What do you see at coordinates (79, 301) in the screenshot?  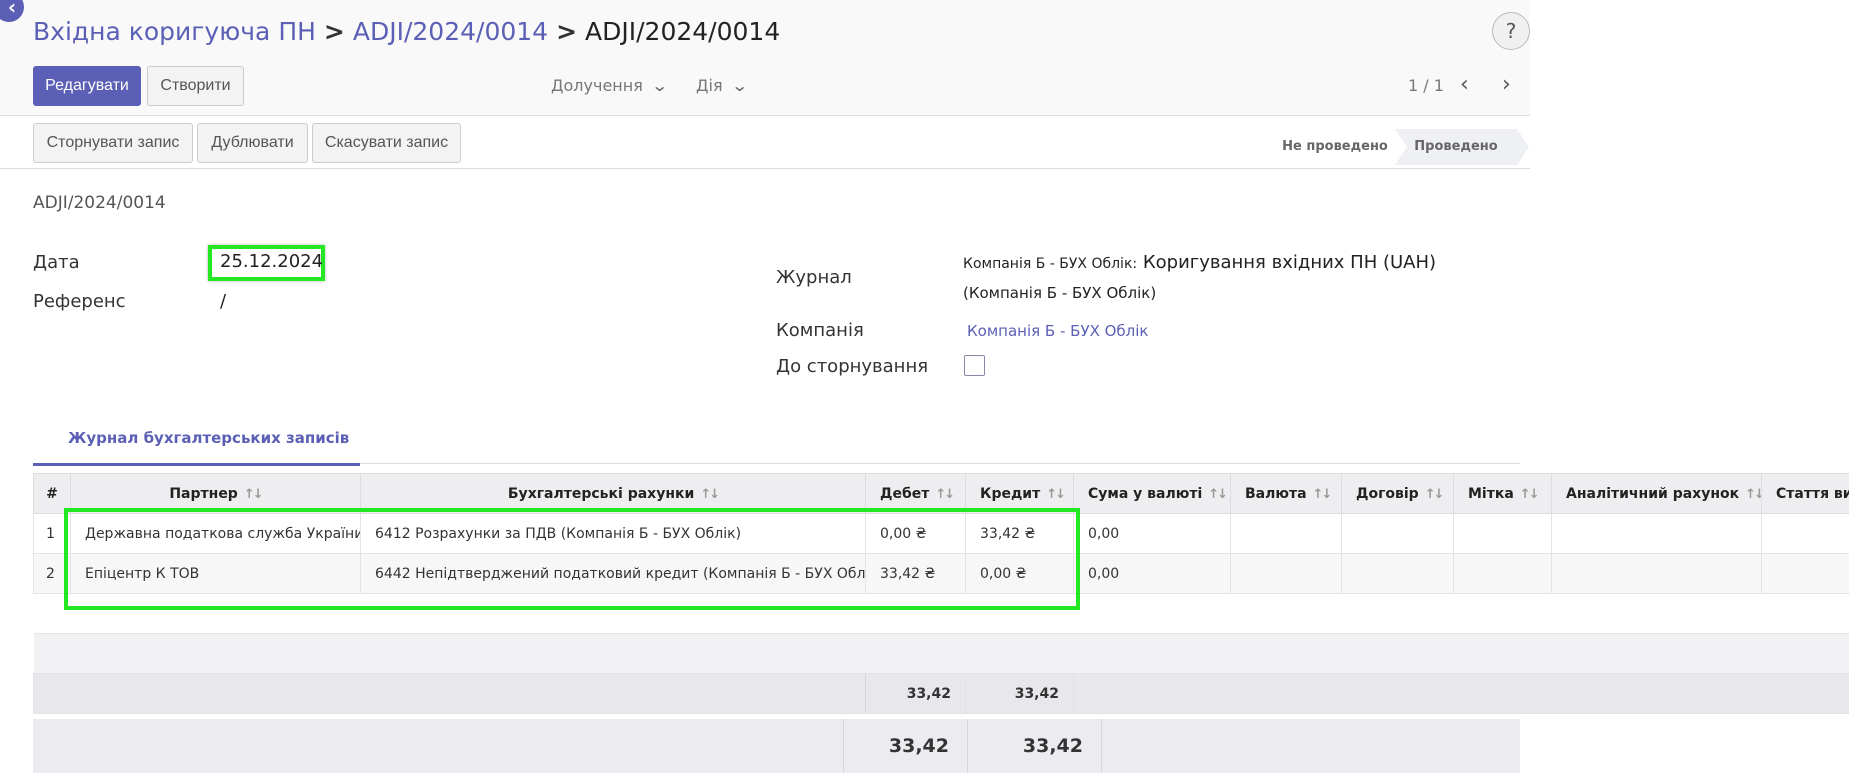 I see `reference-label: Референс` at bounding box center [79, 301].